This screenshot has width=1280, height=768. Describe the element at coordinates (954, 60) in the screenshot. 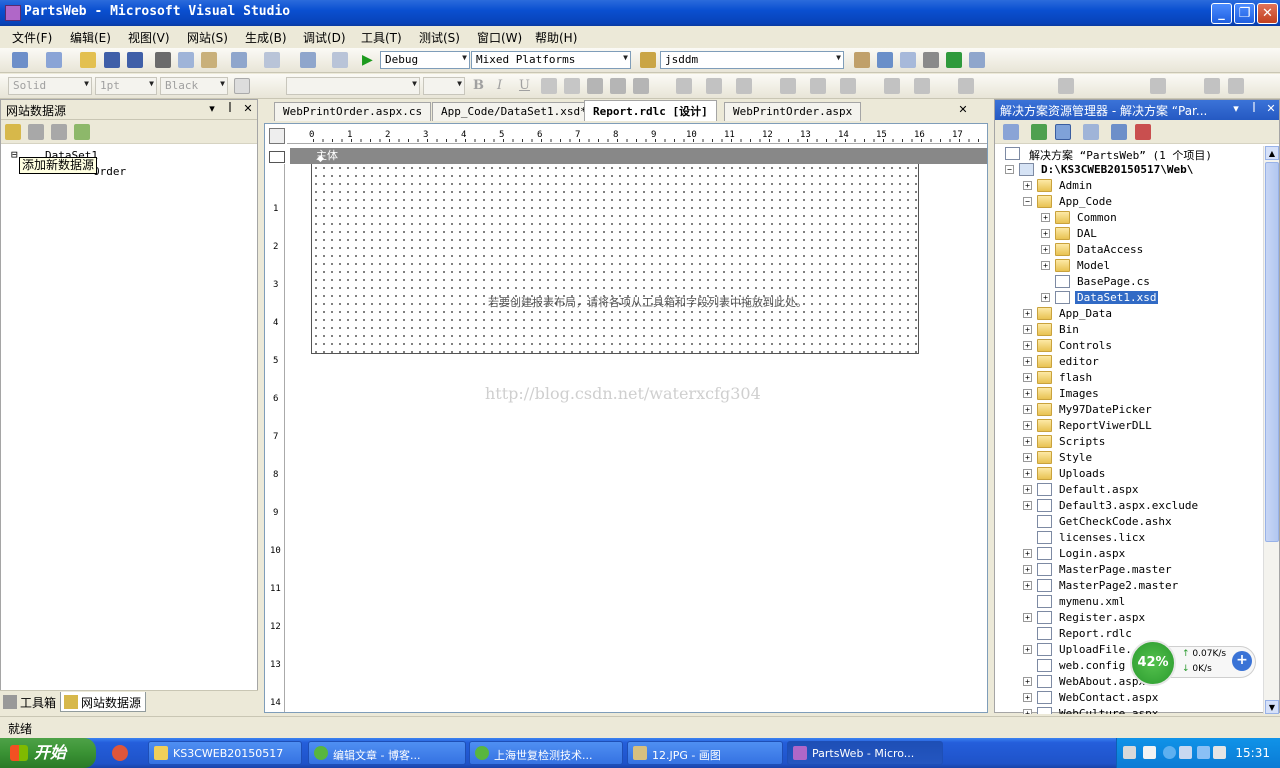

I see `object-browser-icon` at that location.